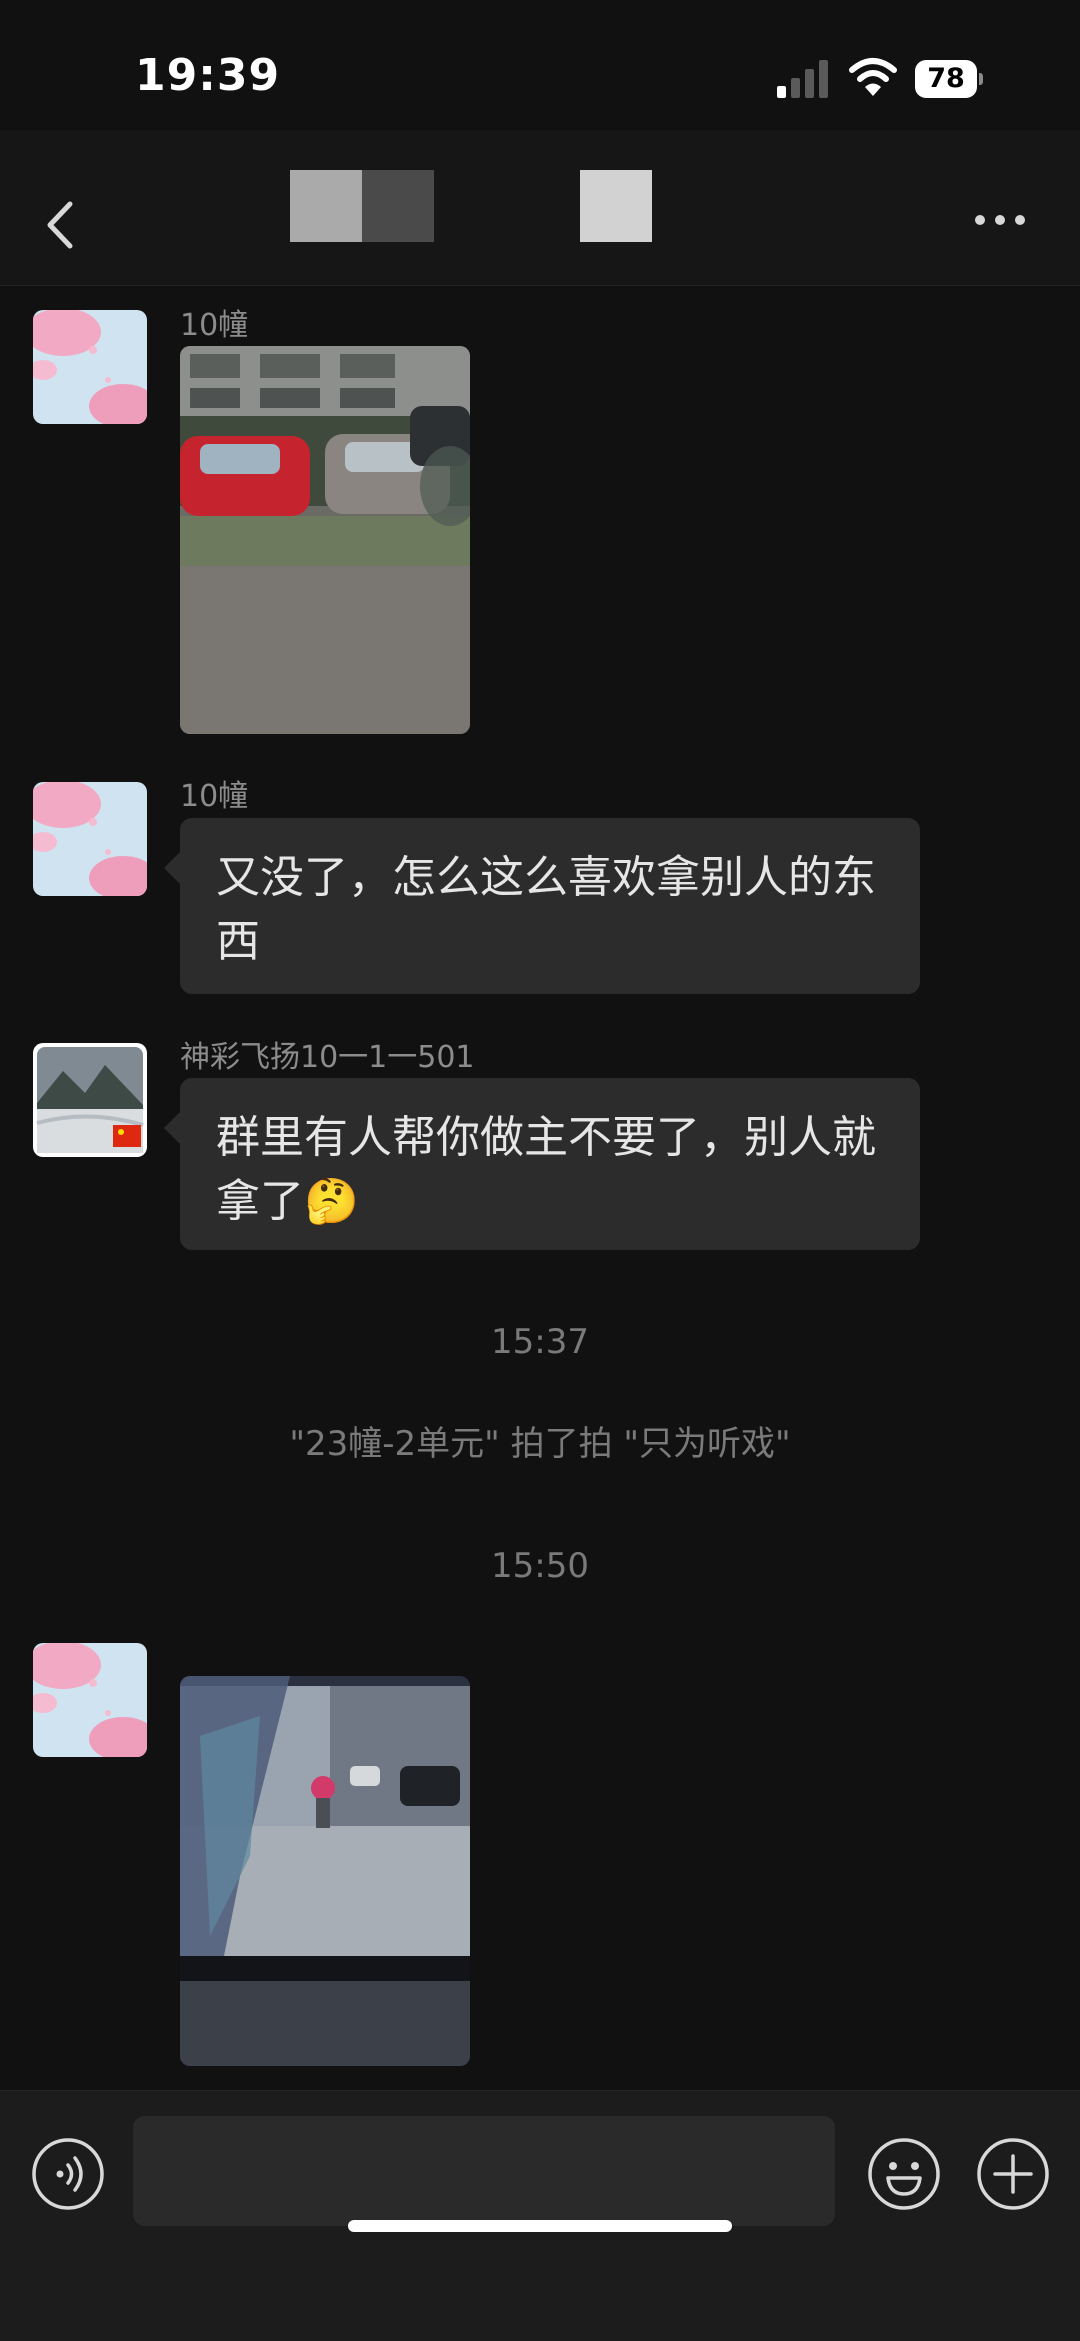 This screenshot has width=1080, height=2341. What do you see at coordinates (946, 78) in the screenshot?
I see `battery-level: 78` at bounding box center [946, 78].